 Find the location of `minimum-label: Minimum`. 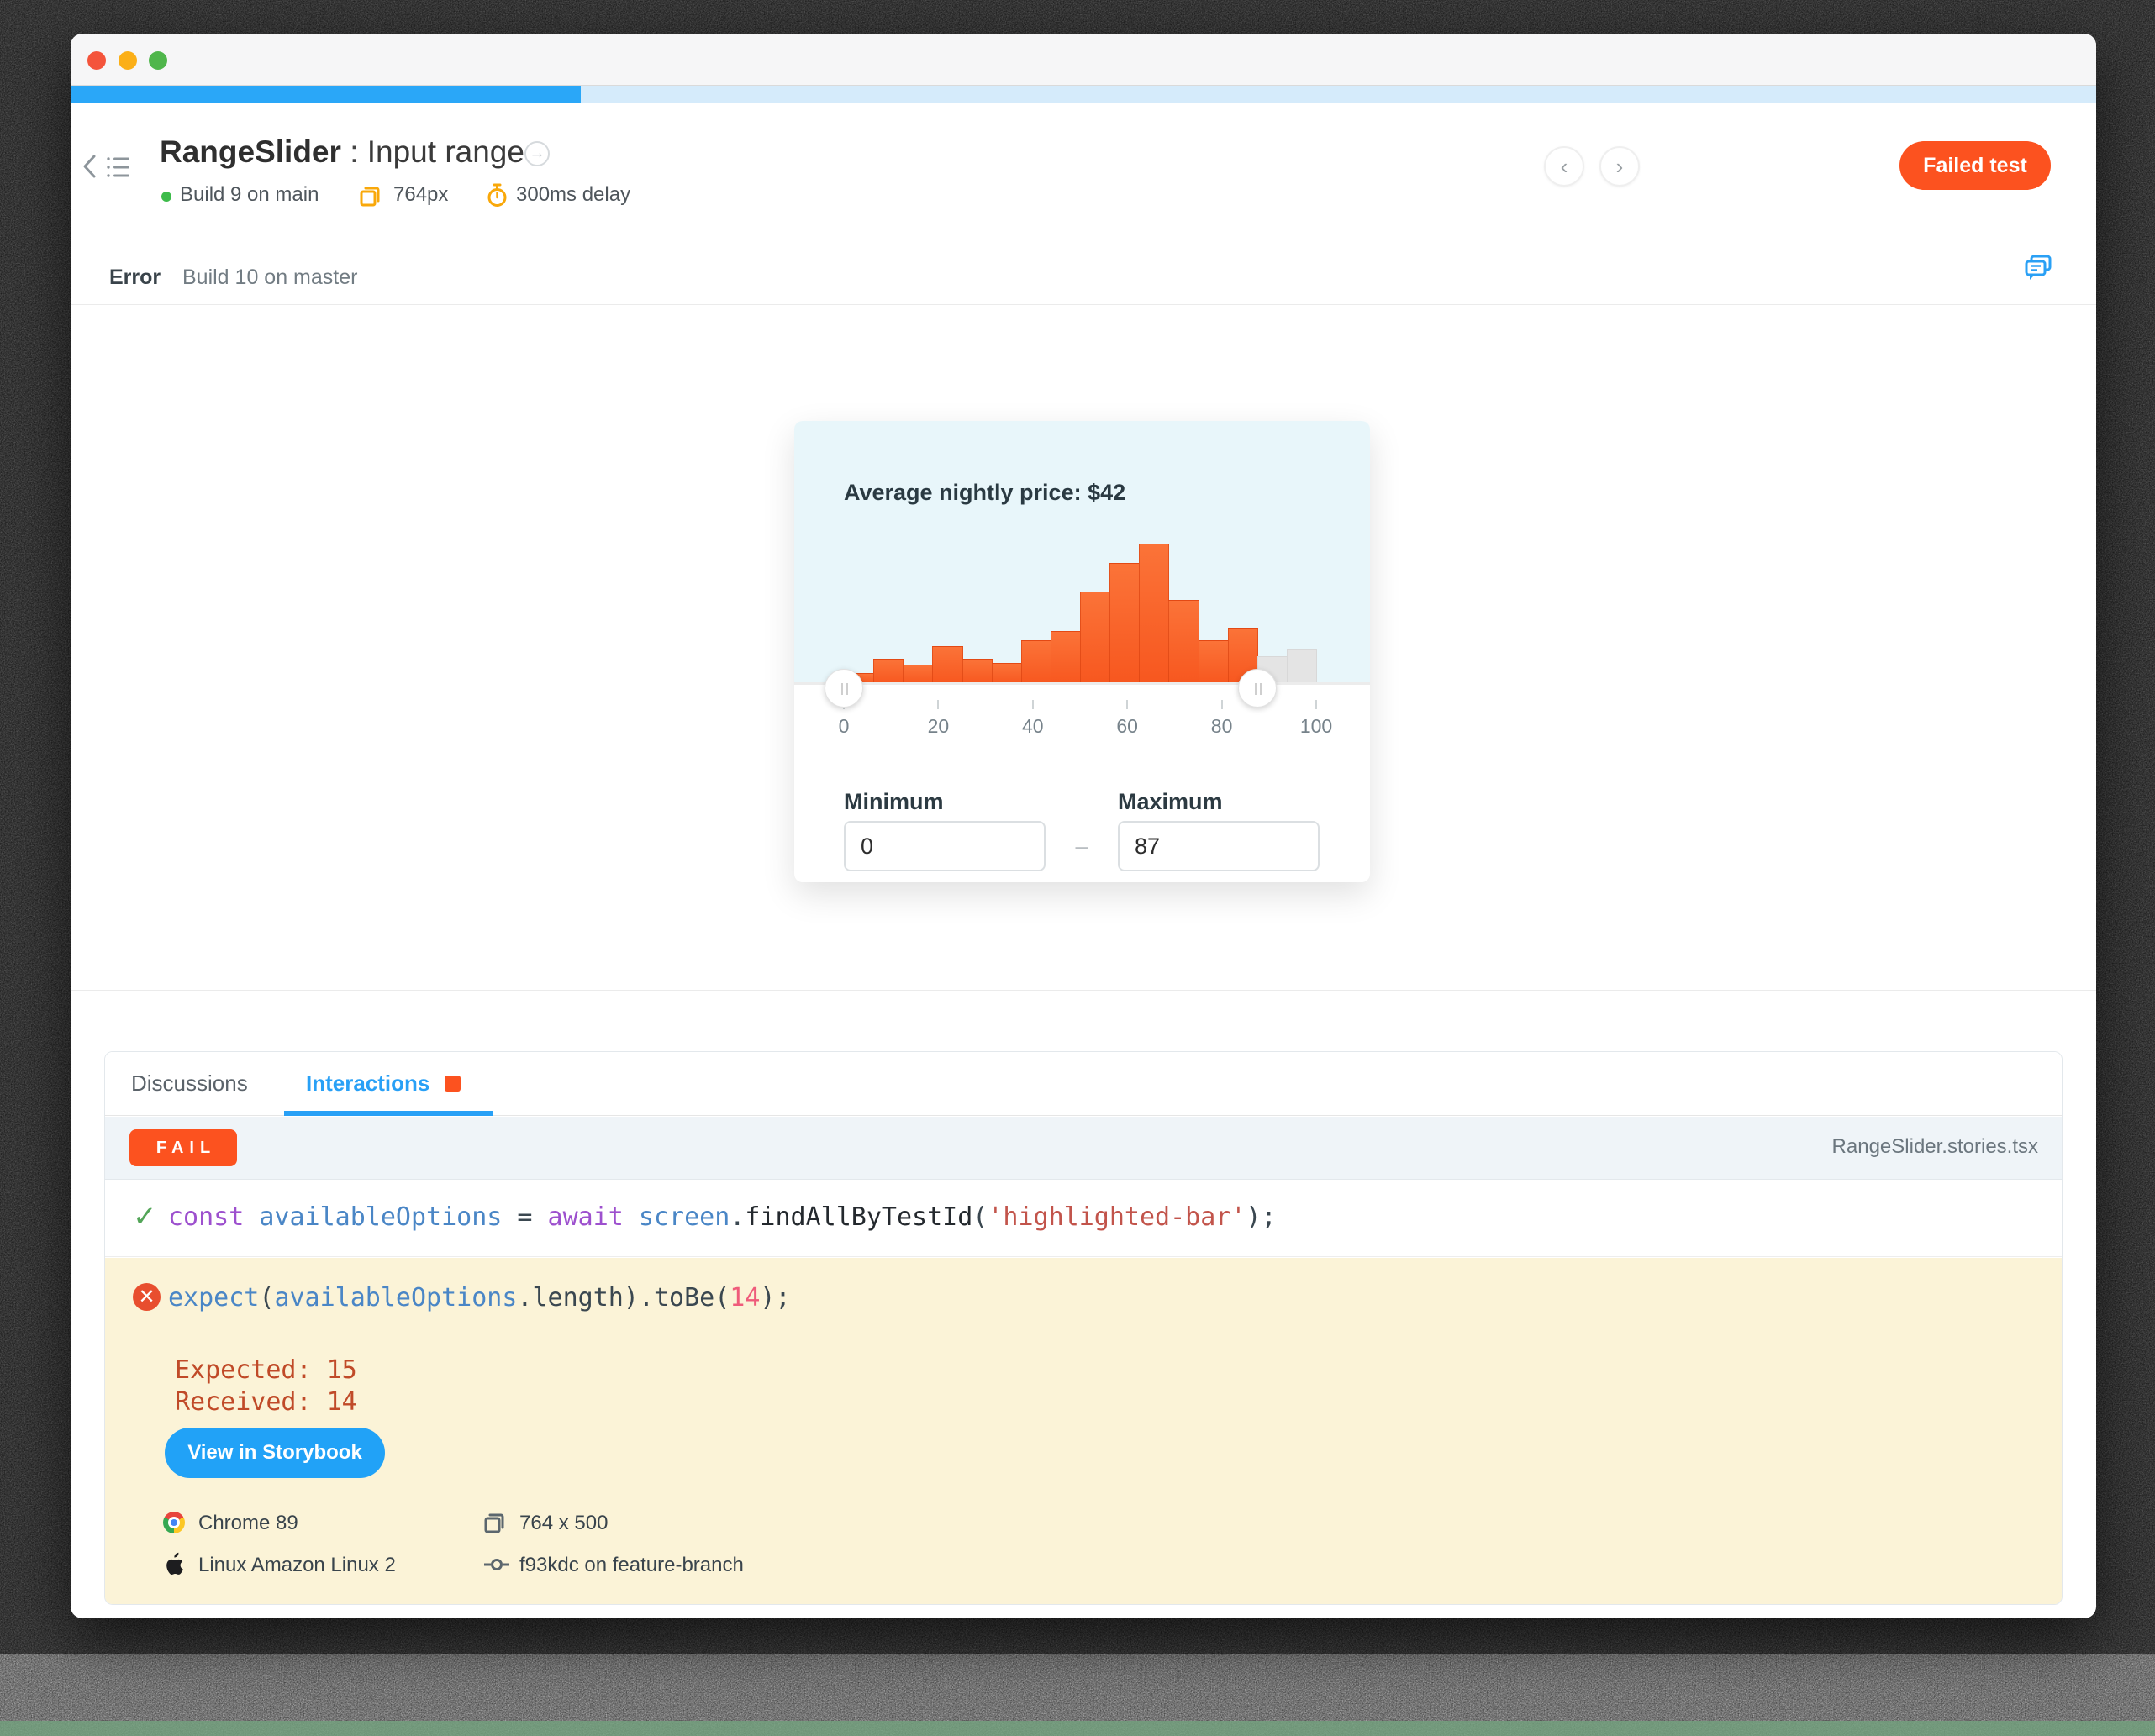

minimum-label: Minimum is located at coordinates (894, 801).